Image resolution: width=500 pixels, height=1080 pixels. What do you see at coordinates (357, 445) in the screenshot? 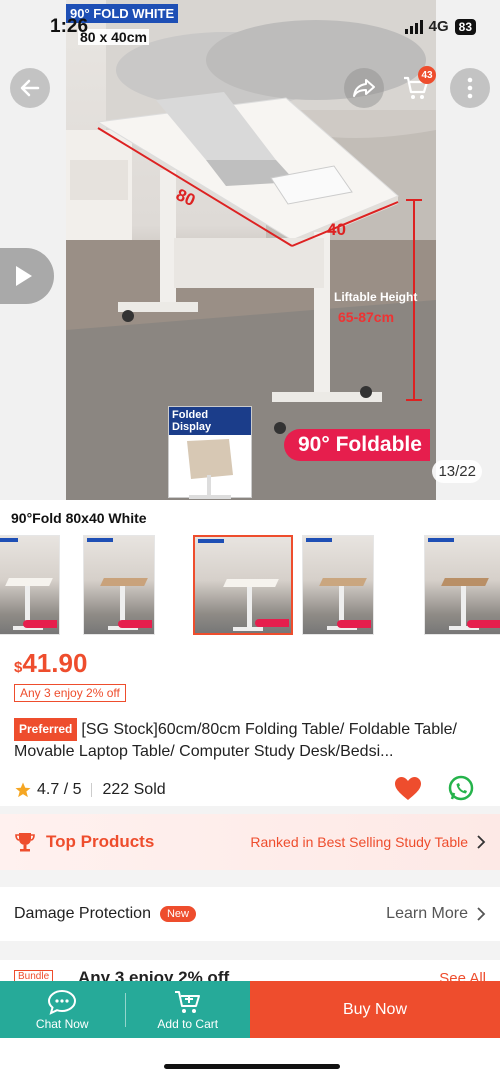
I see `foldable-banner: 90° Foldable` at bounding box center [357, 445].